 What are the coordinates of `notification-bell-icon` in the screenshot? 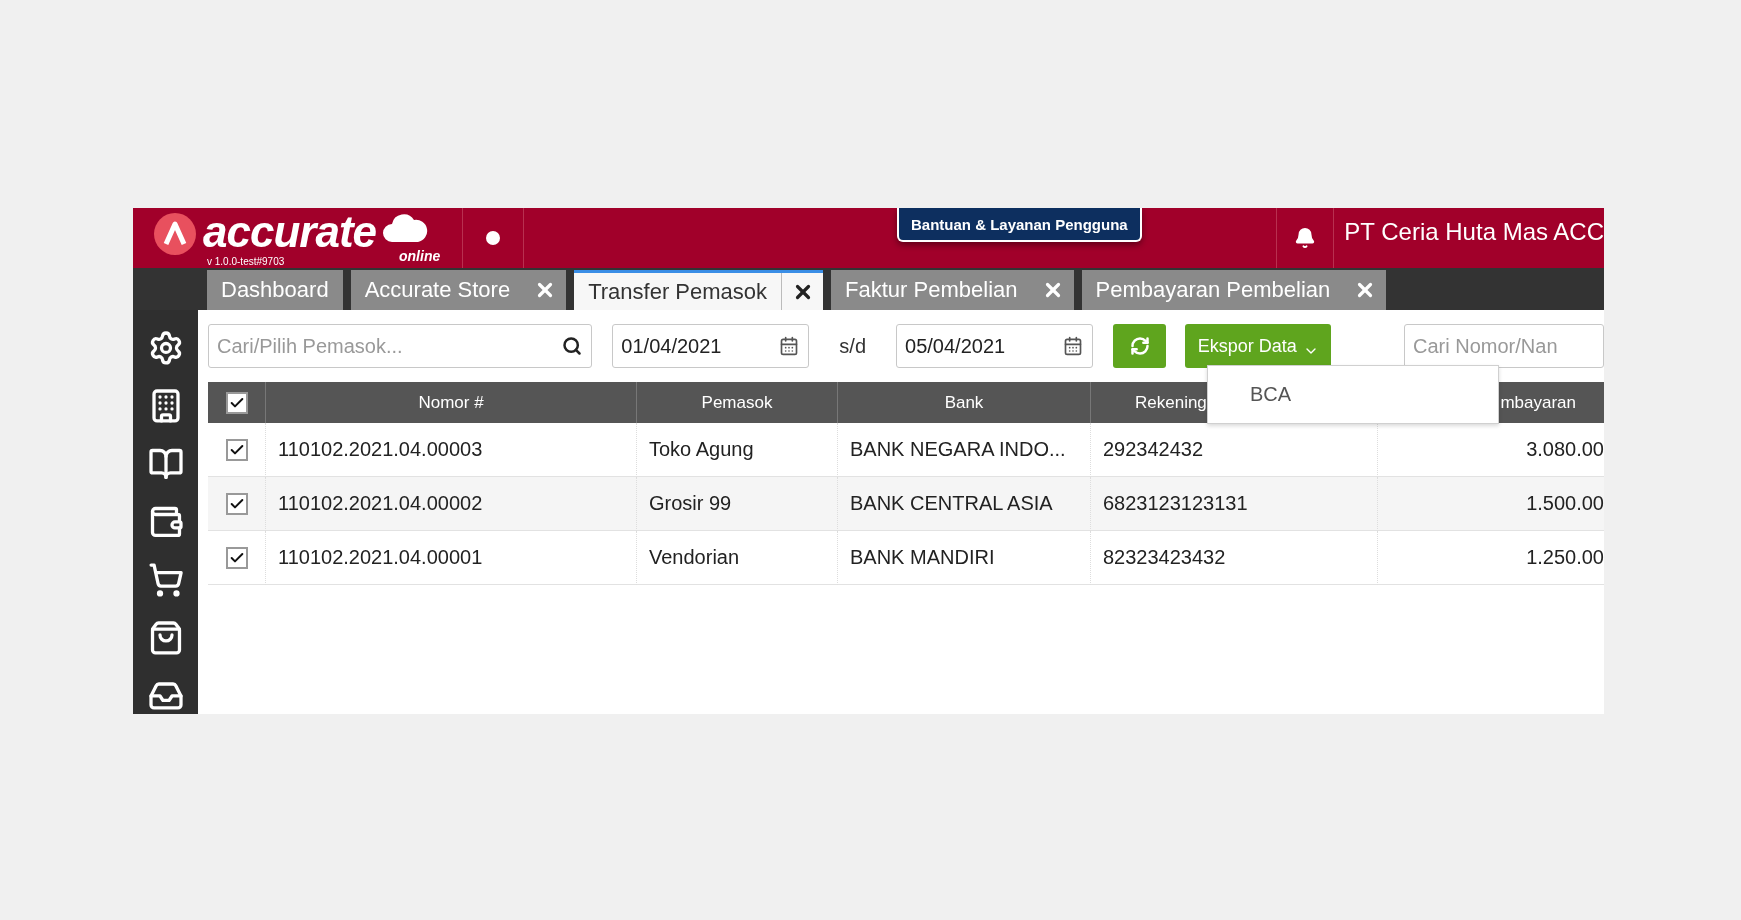 It's located at (1305, 238).